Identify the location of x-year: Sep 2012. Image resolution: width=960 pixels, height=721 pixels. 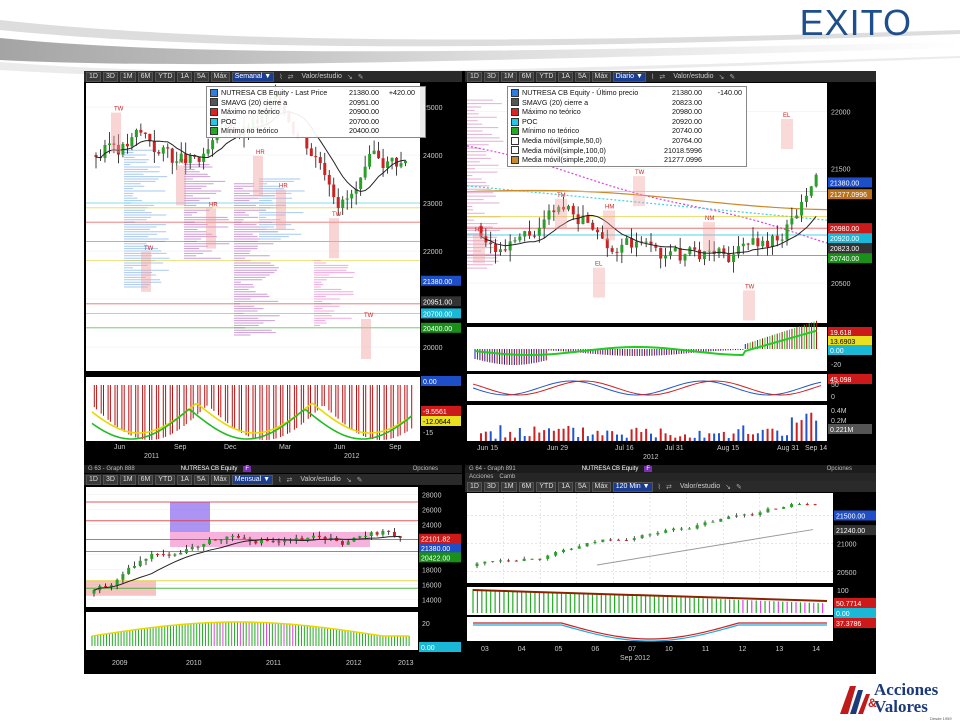
(635, 658).